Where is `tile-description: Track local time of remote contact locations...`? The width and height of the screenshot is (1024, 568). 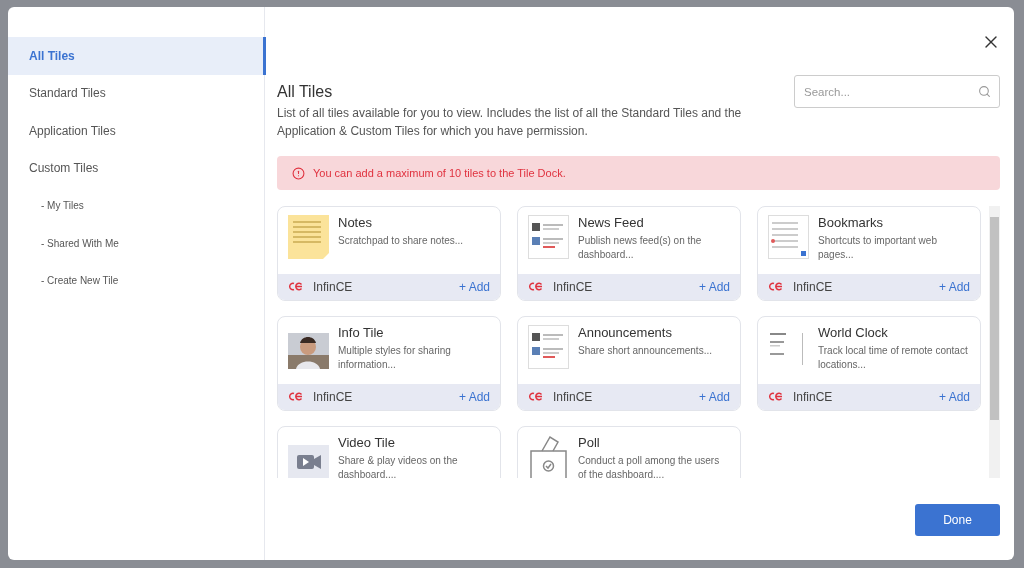
tile-description: Track local time of remote contact locations... is located at coordinates (893, 358).